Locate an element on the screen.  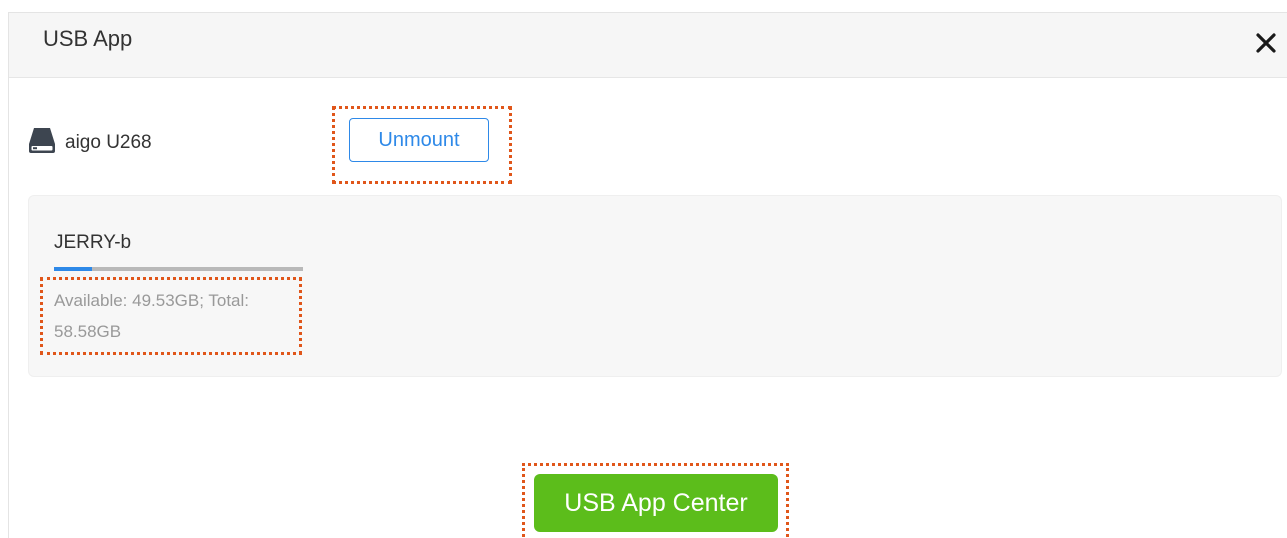
partition-name: JERRY-b is located at coordinates (93, 242).